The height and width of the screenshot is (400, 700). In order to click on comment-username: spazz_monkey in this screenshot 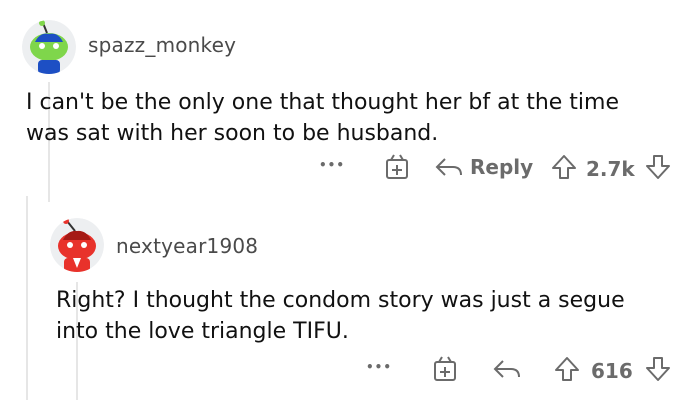, I will do `click(162, 45)`.